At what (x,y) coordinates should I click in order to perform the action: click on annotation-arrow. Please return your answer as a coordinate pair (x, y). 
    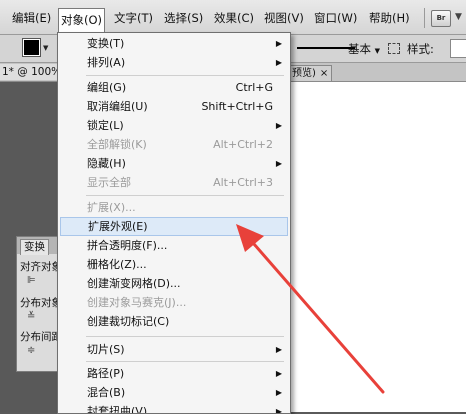
    Looking at the image, I should click on (310, 309).